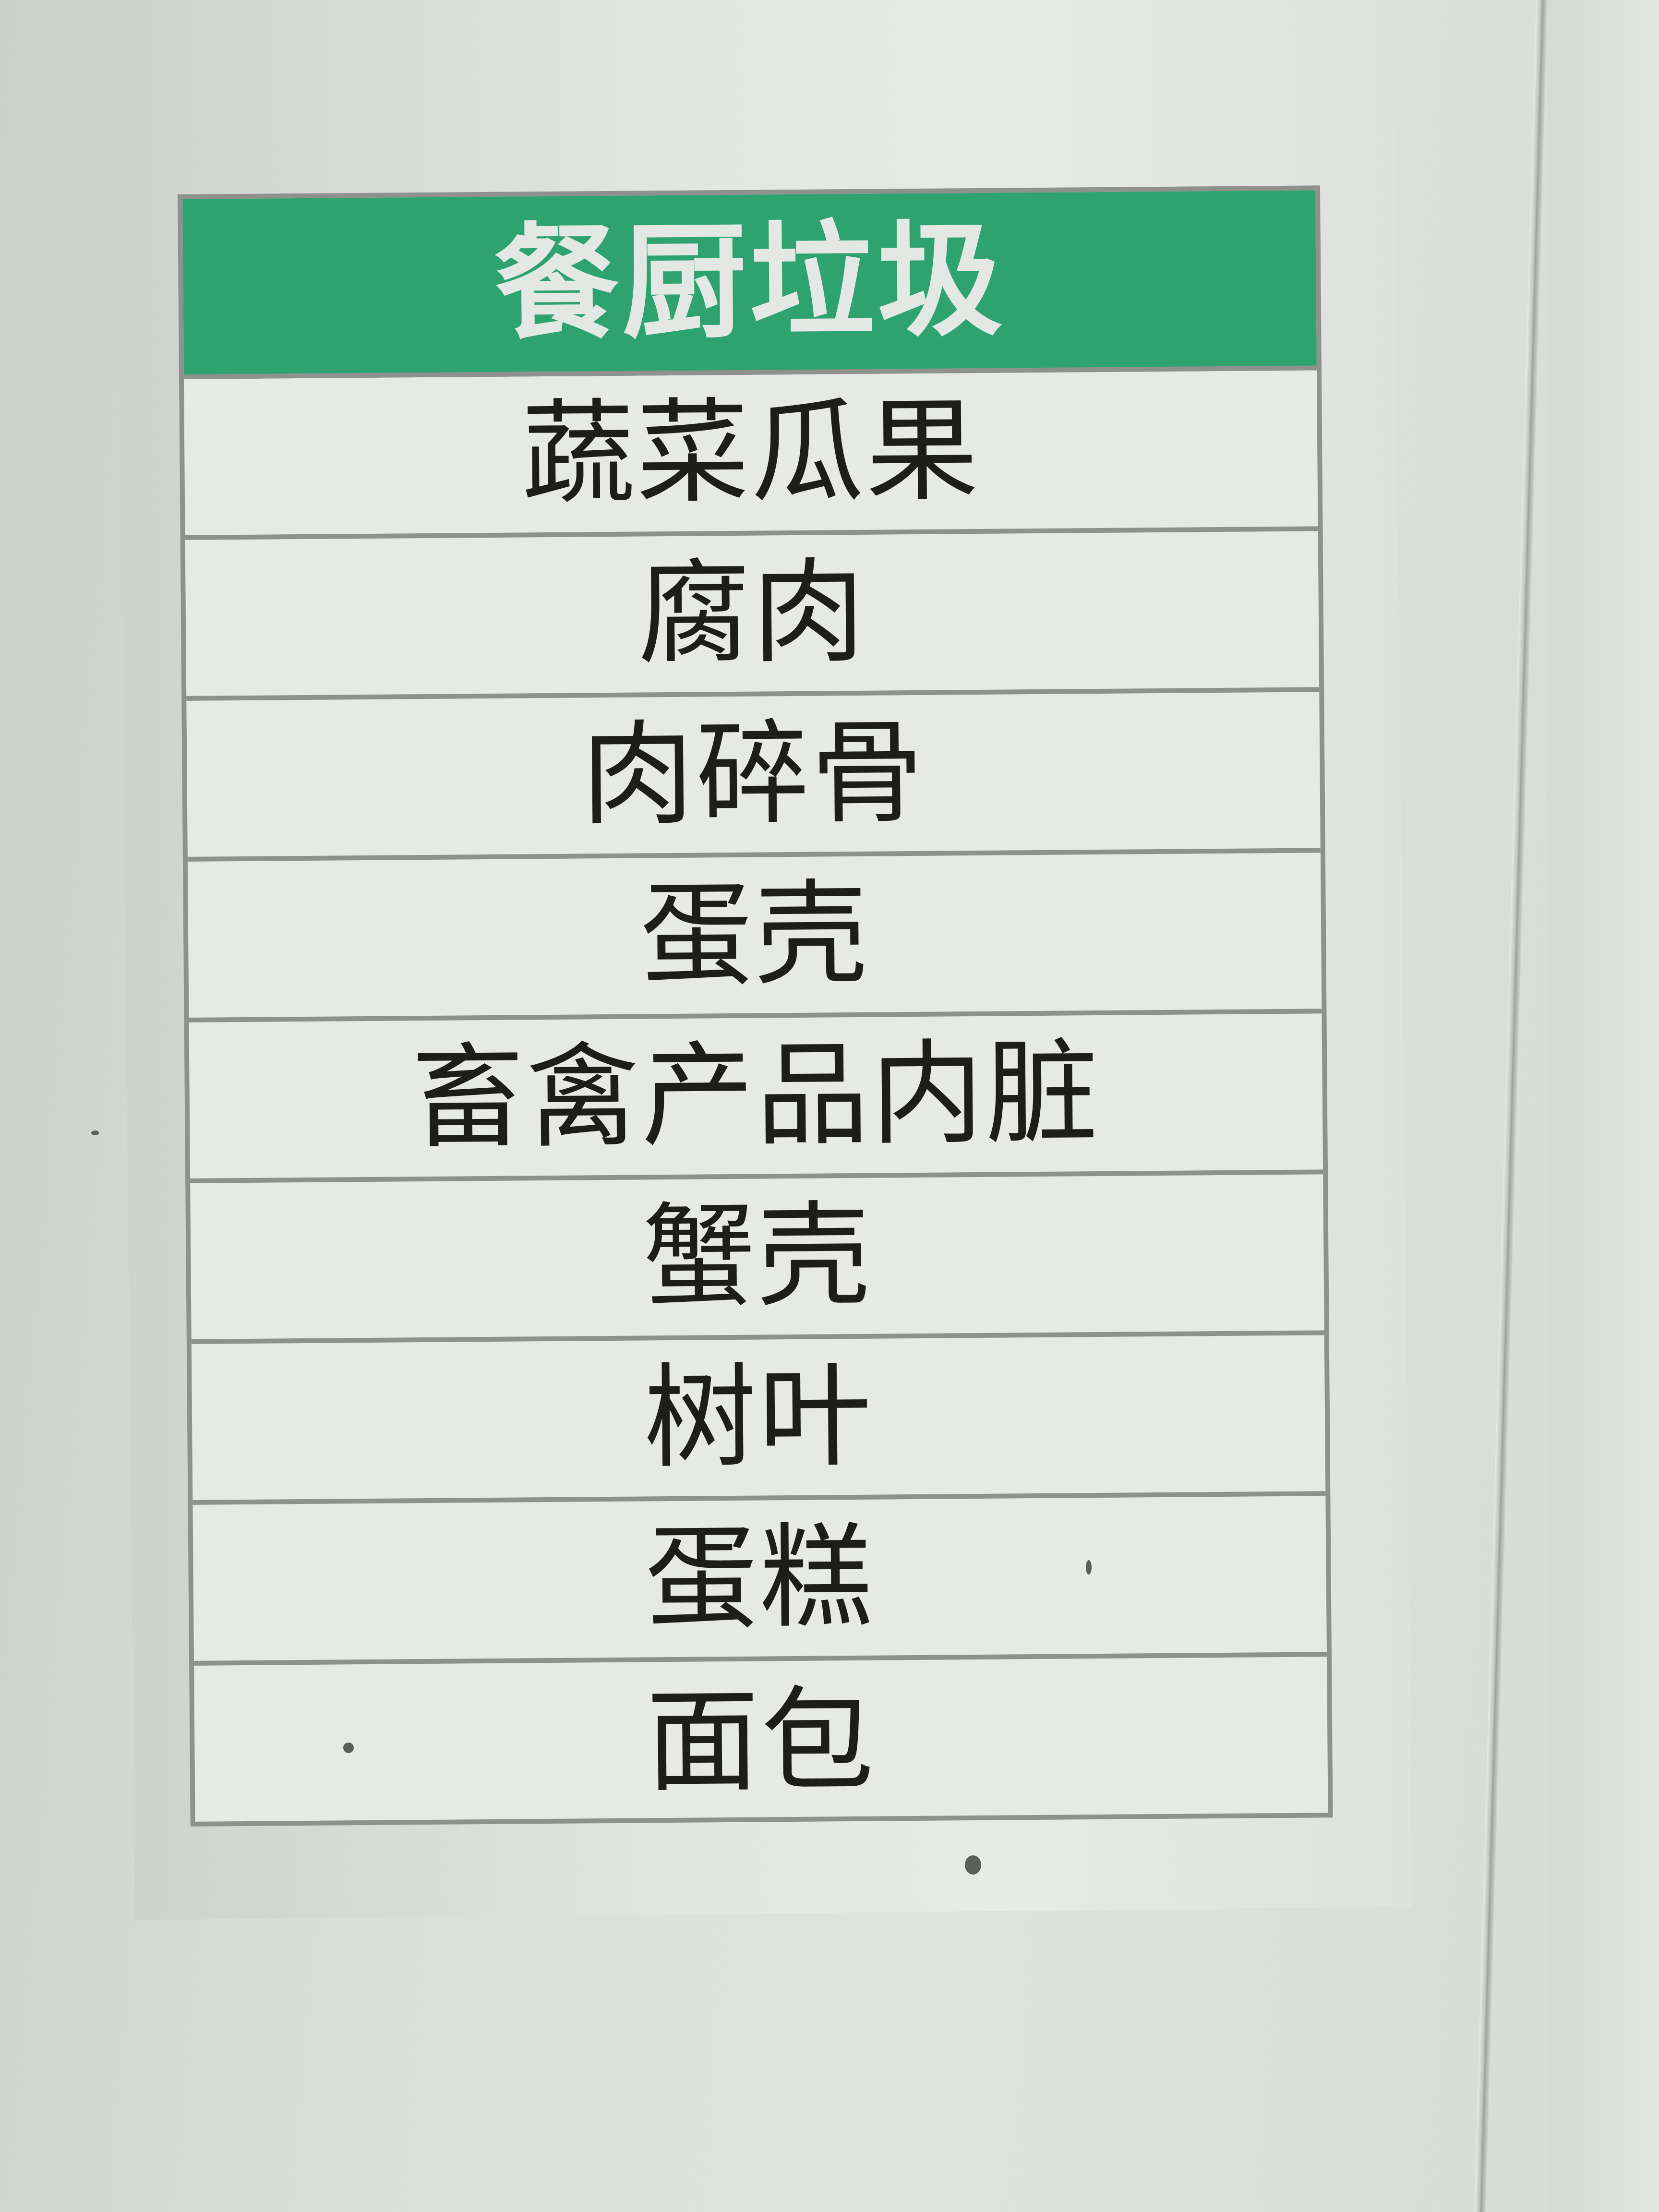  I want to click on list-item: 蛋壳, so click(755, 937).